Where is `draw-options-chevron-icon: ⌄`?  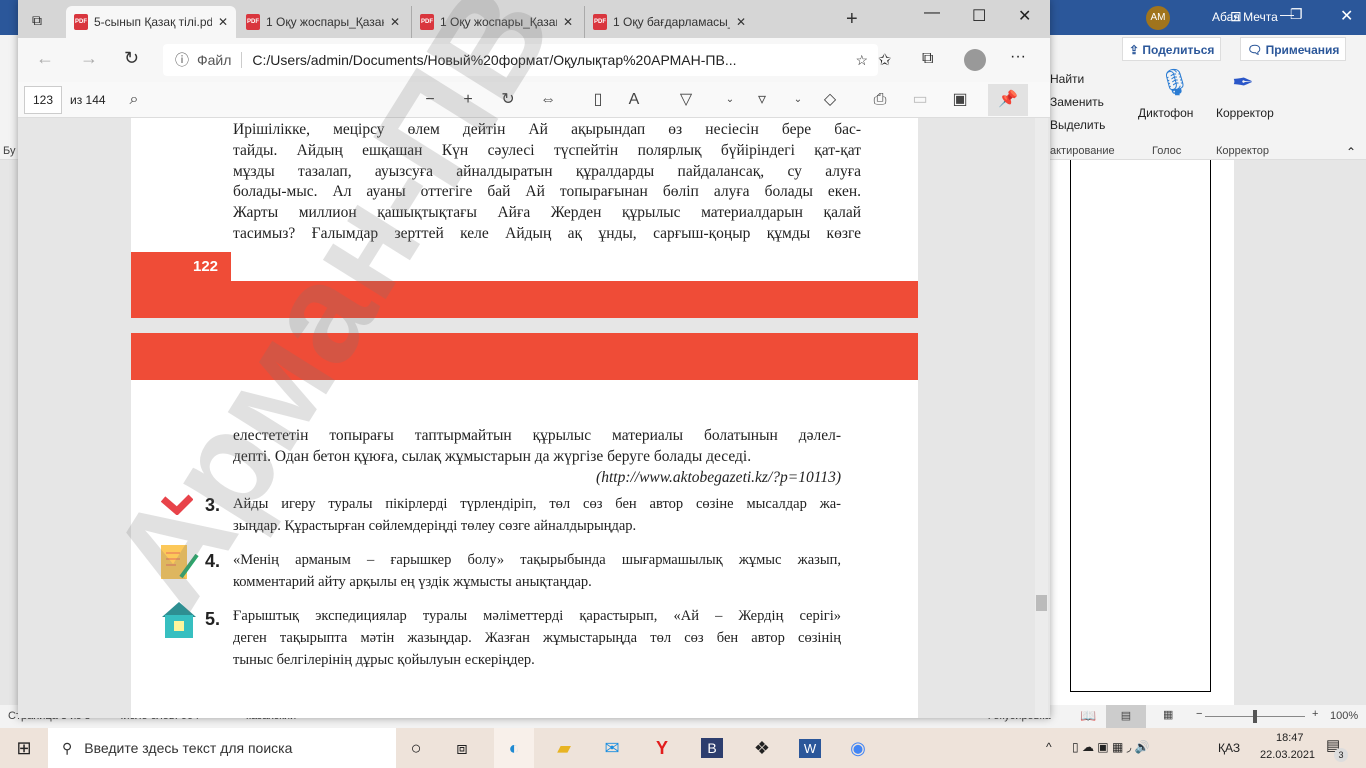 draw-options-chevron-icon: ⌄ is located at coordinates (730, 100).